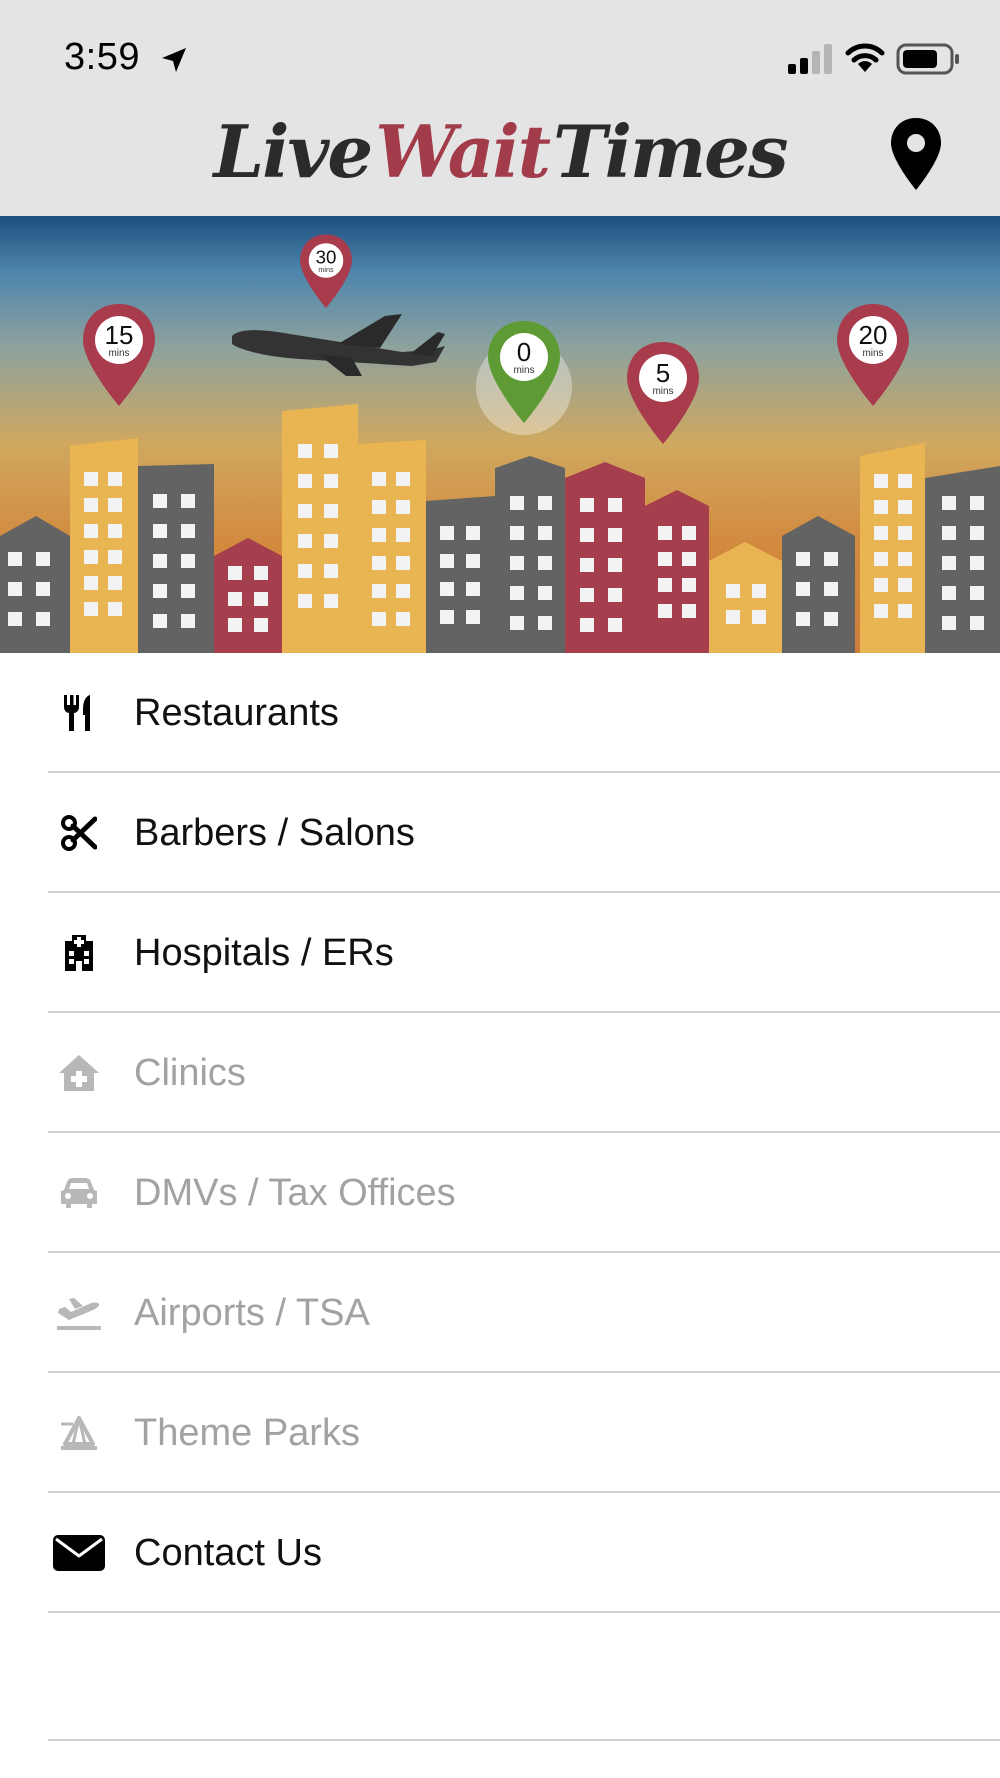 This screenshot has width=1000, height=1778. I want to click on menu-label: Contact Us, so click(228, 1553).